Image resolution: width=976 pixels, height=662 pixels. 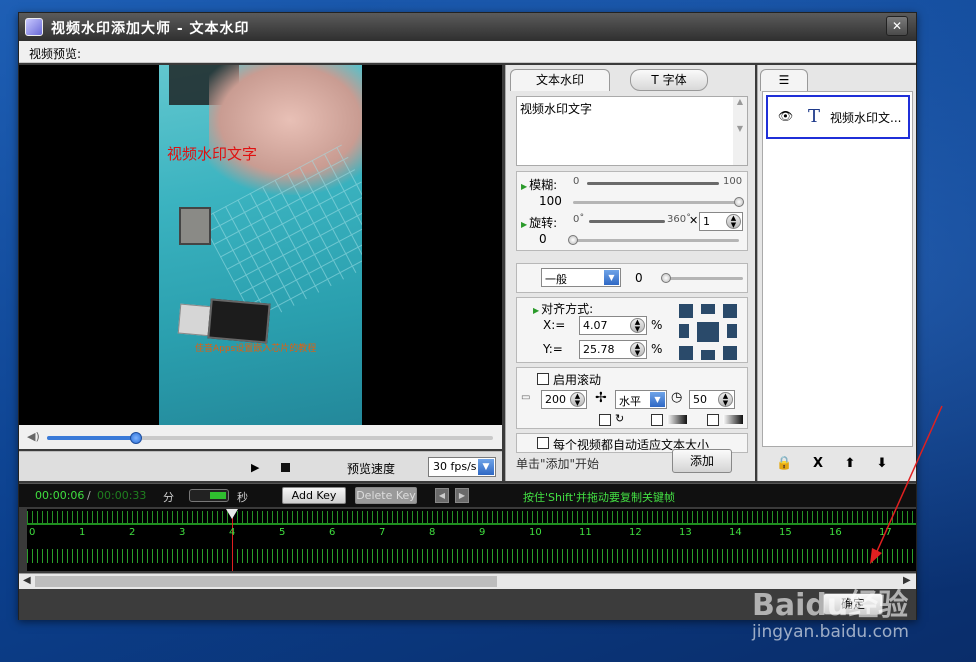 I want to click on align-top-center-icon, so click(x=708, y=309).